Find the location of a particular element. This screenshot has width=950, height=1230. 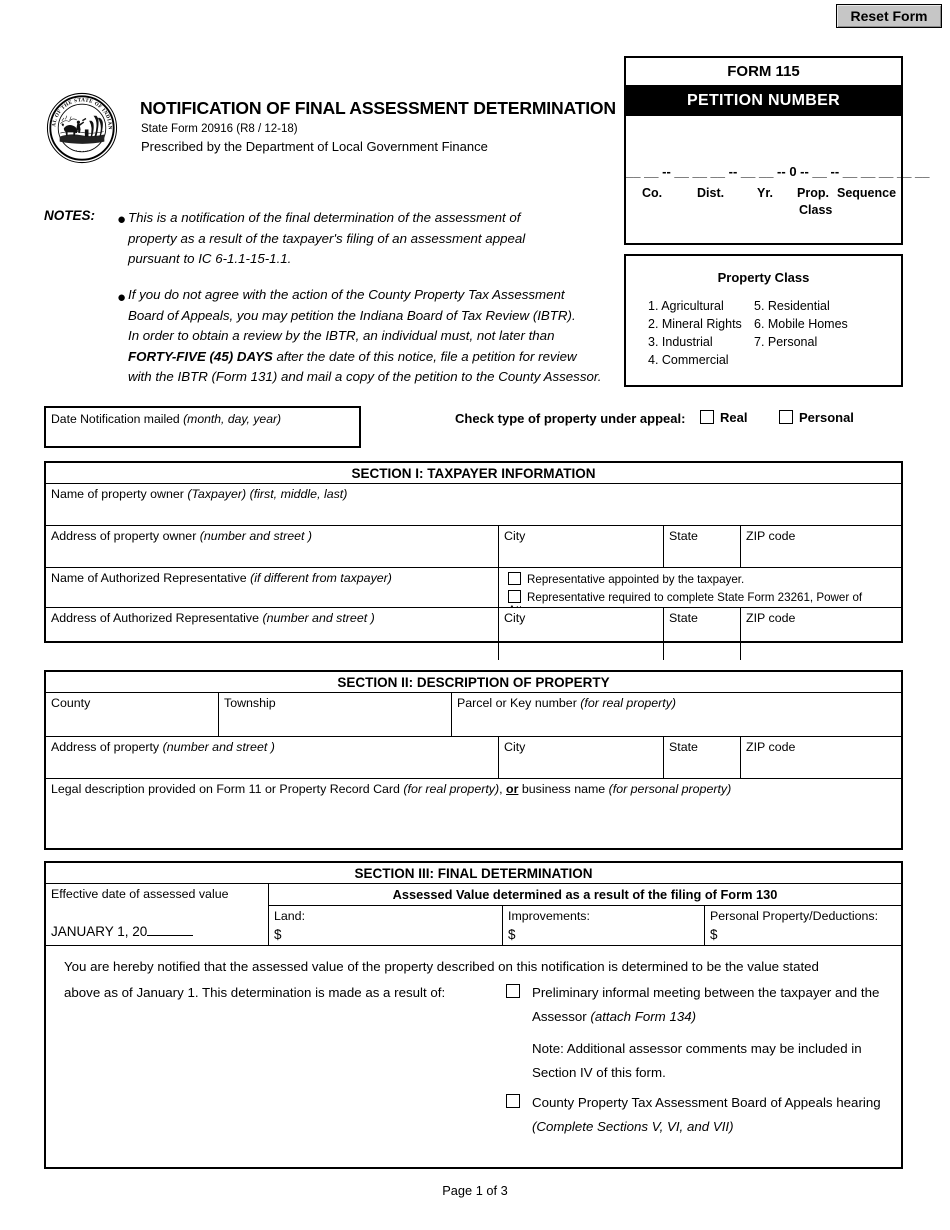

property-state-field: State is located at coordinates (701, 757).